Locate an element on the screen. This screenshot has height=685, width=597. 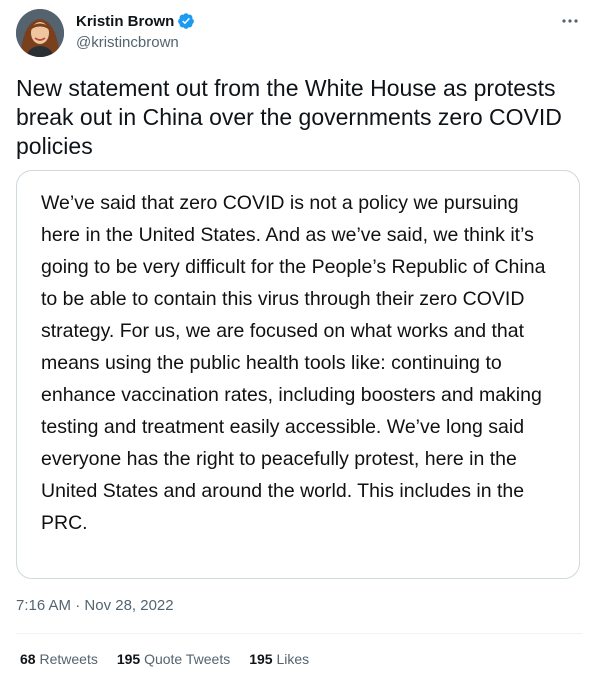
quote-tweets-stat: 195 Quote Tweets is located at coordinates (173, 659).